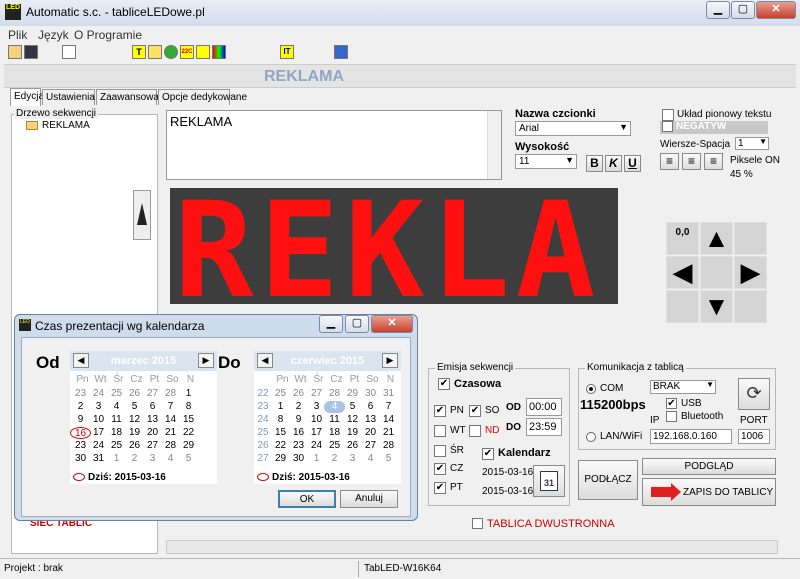  What do you see at coordinates (440, 469) in the screenshot?
I see `day-cz-checkbox: ✔` at bounding box center [440, 469].